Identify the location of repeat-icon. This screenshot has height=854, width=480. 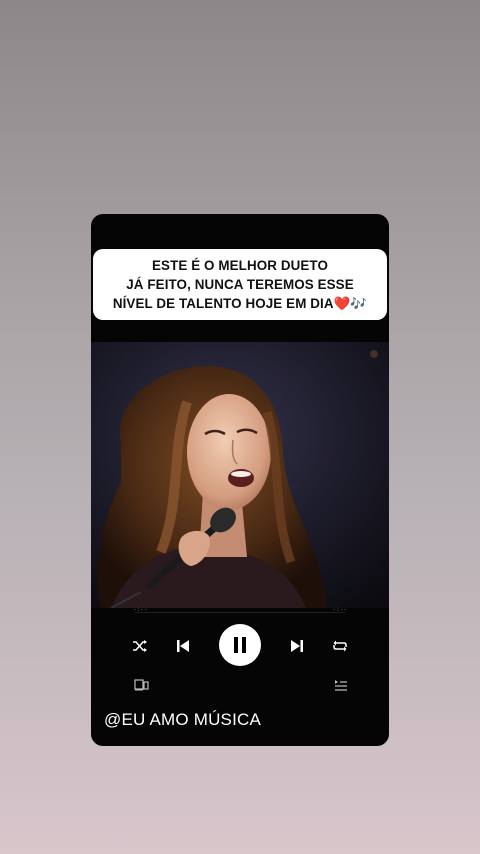
(340, 646).